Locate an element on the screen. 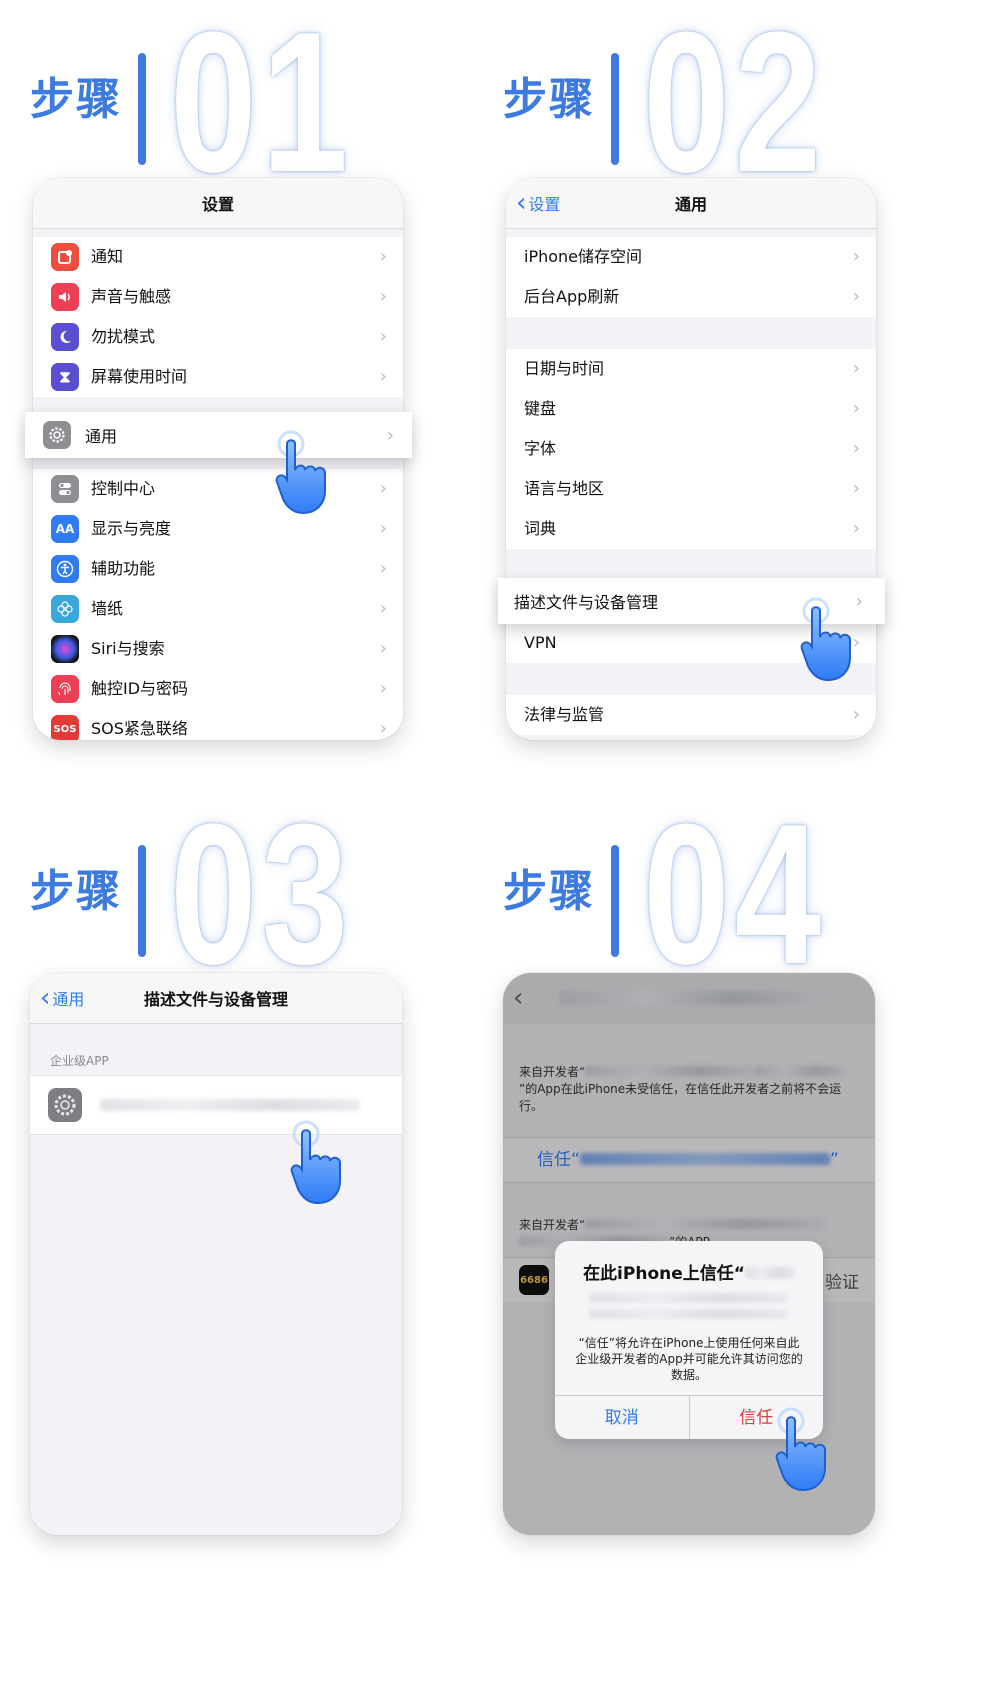  back-button: ‹ 通用 is located at coordinates (62, 998).